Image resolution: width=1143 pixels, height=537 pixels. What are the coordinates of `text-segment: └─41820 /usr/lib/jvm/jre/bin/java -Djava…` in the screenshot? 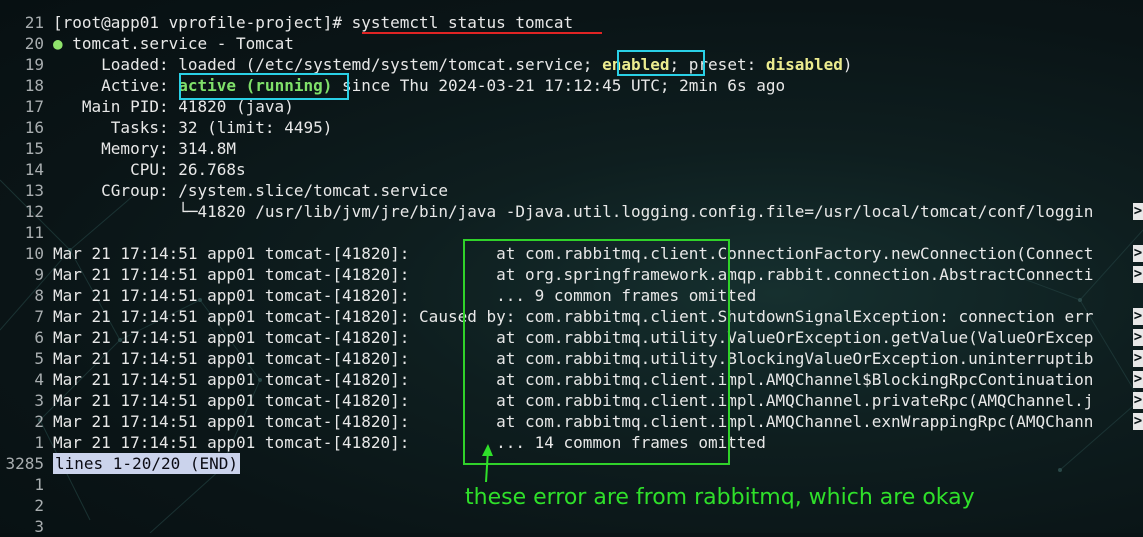 It's located at (573, 211).